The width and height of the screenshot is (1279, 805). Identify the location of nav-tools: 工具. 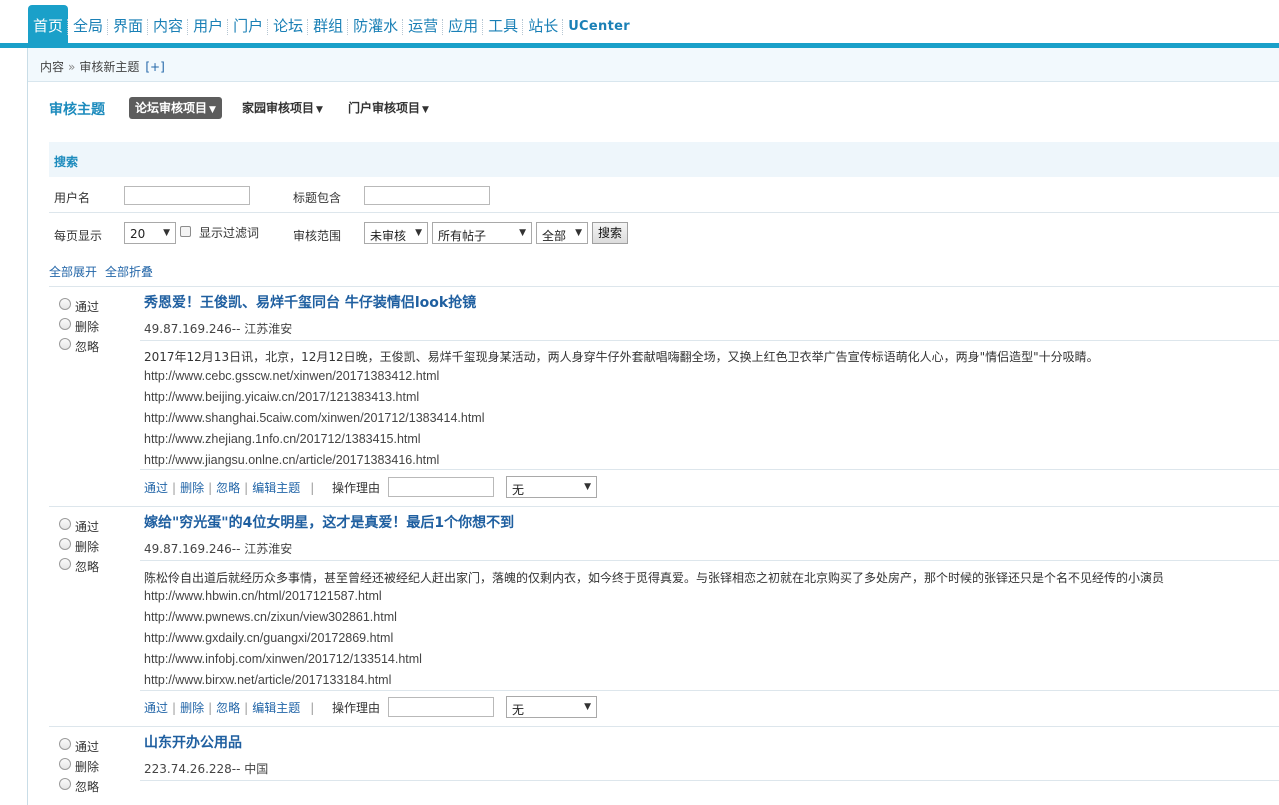
(502, 24).